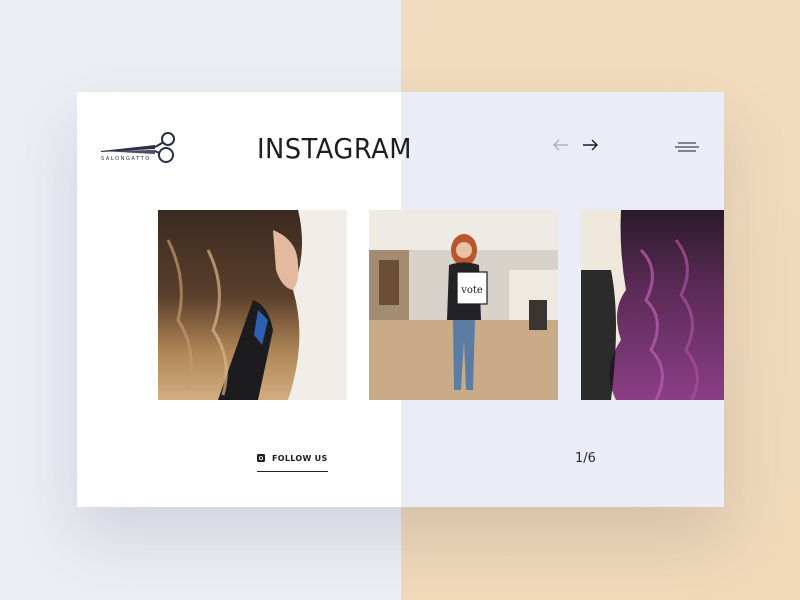 The image size is (800, 600). I want to click on menu-button, so click(687, 146).